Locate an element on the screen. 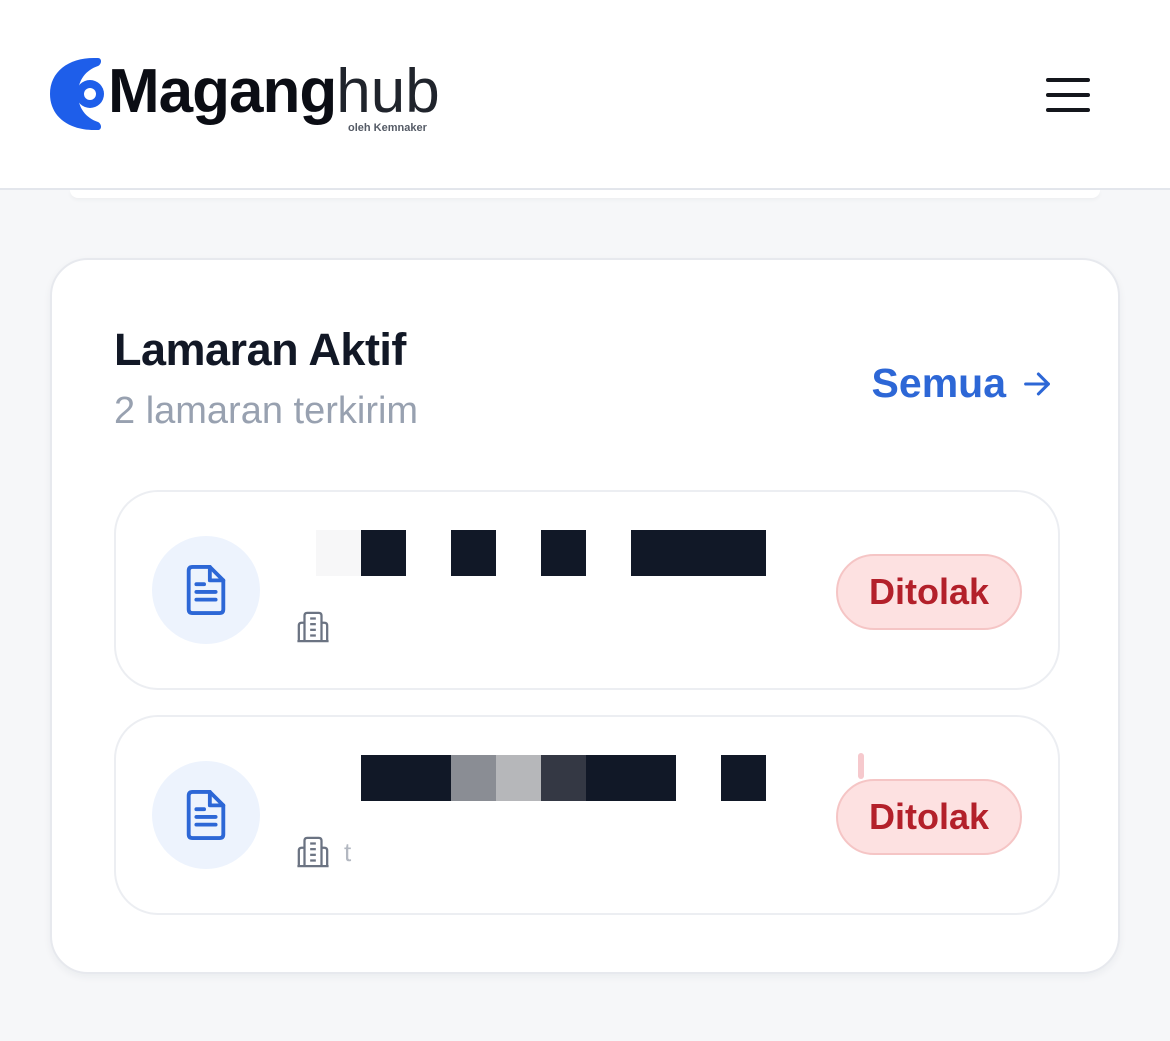 The width and height of the screenshot is (1170, 1041). logo-wordmark-bold: Magang is located at coordinates (222, 91).